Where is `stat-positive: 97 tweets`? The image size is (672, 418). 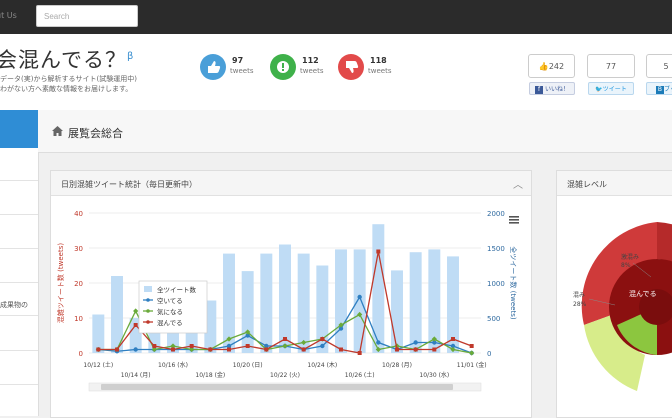
stat-positive: 97 tweets is located at coordinates (230, 69).